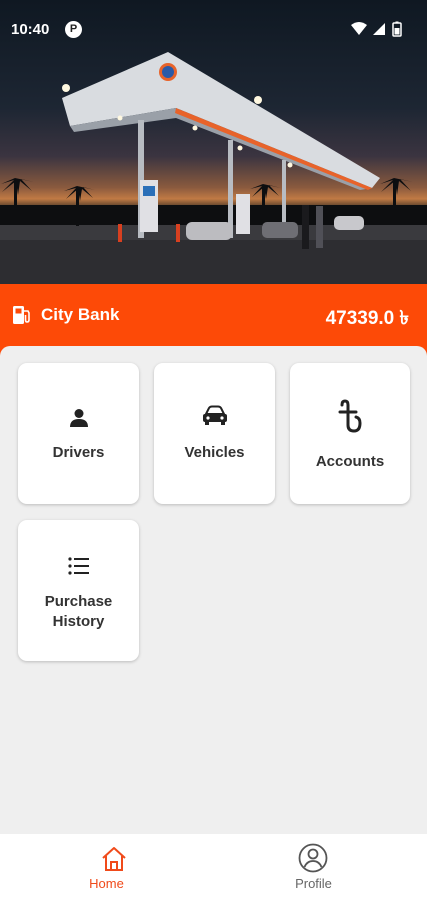 The image size is (427, 900). Describe the element at coordinates (78, 566) in the screenshot. I see `list-icon` at that location.